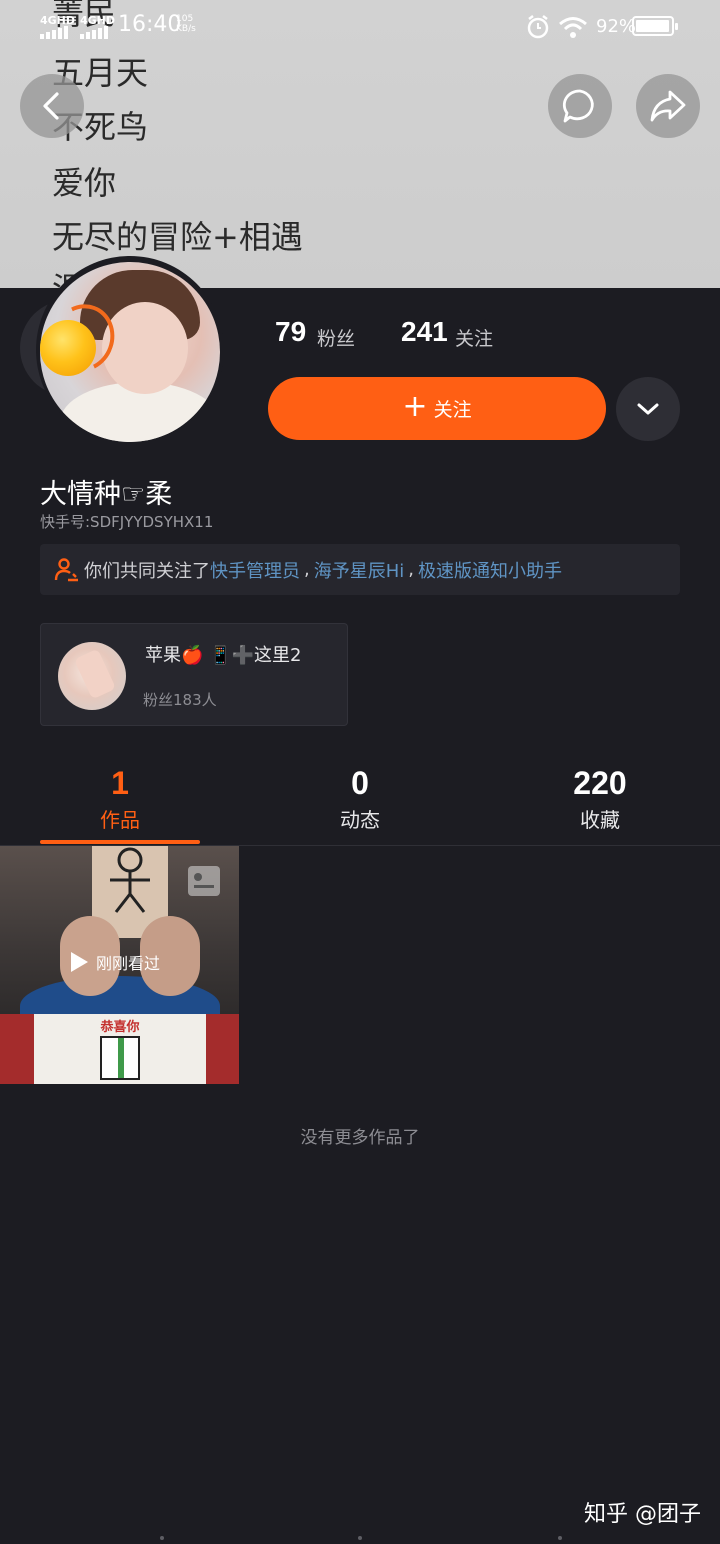 Image resolution: width=720 pixels, height=1544 pixels. I want to click on user-id: 快手号:SDFJYYDSYHX11, so click(127, 522).